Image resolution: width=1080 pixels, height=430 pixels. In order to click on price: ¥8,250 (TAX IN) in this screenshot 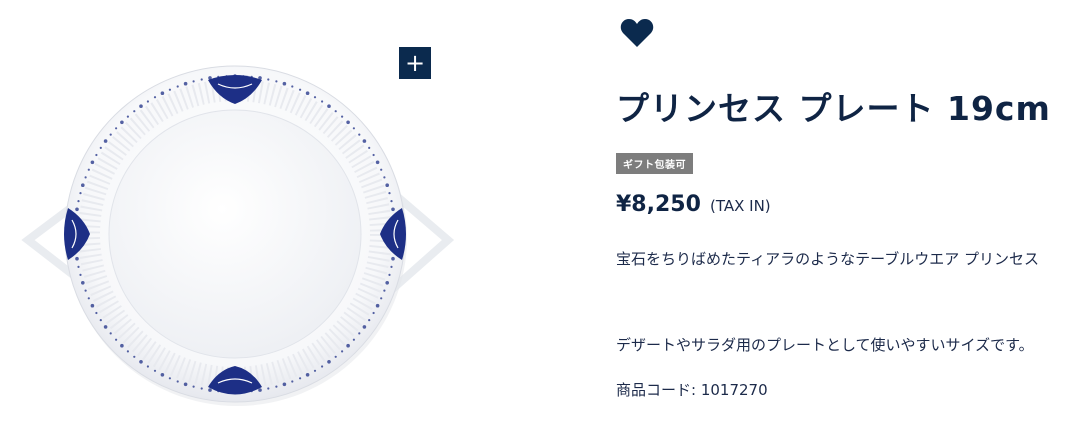, I will do `click(693, 204)`.